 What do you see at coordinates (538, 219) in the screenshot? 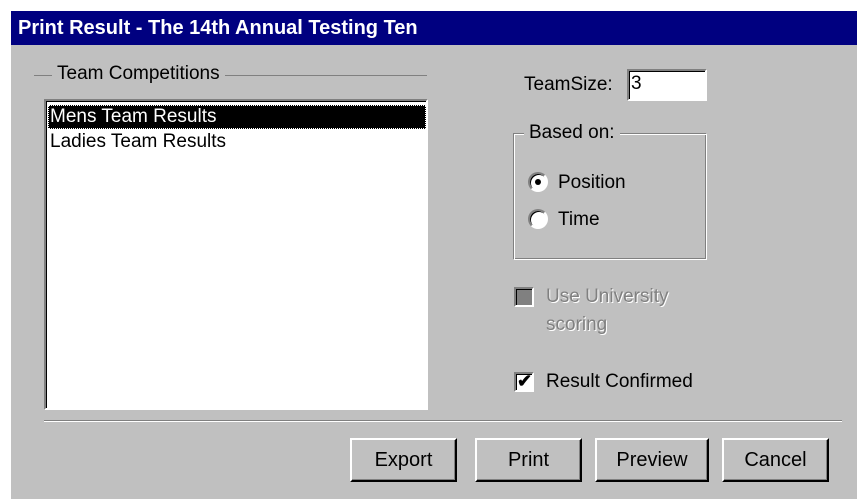
I see `time-radio` at bounding box center [538, 219].